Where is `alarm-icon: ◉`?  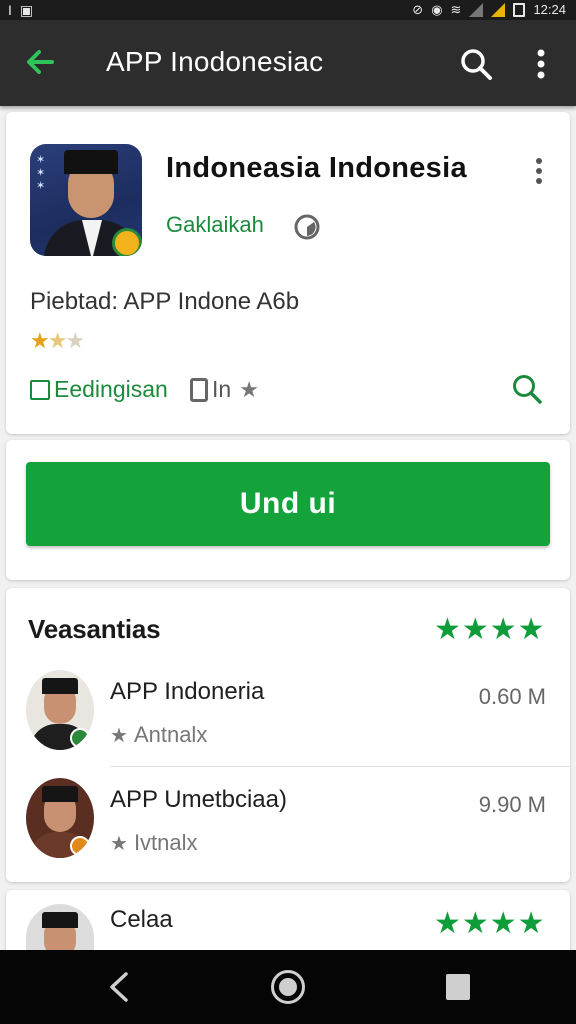
alarm-icon: ◉ is located at coordinates (437, 9).